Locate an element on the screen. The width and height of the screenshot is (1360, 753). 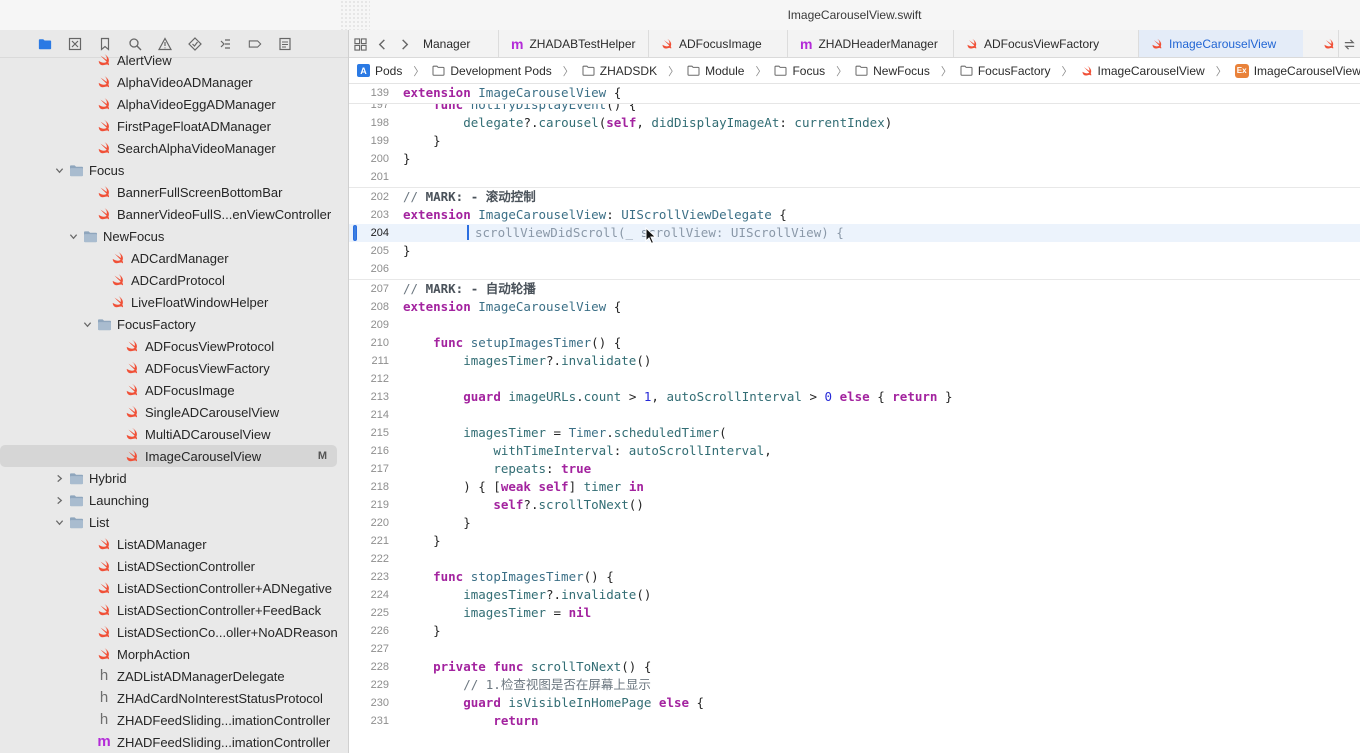
file-row: ListADSectionController+FeedBack is located at coordinates (174, 610).